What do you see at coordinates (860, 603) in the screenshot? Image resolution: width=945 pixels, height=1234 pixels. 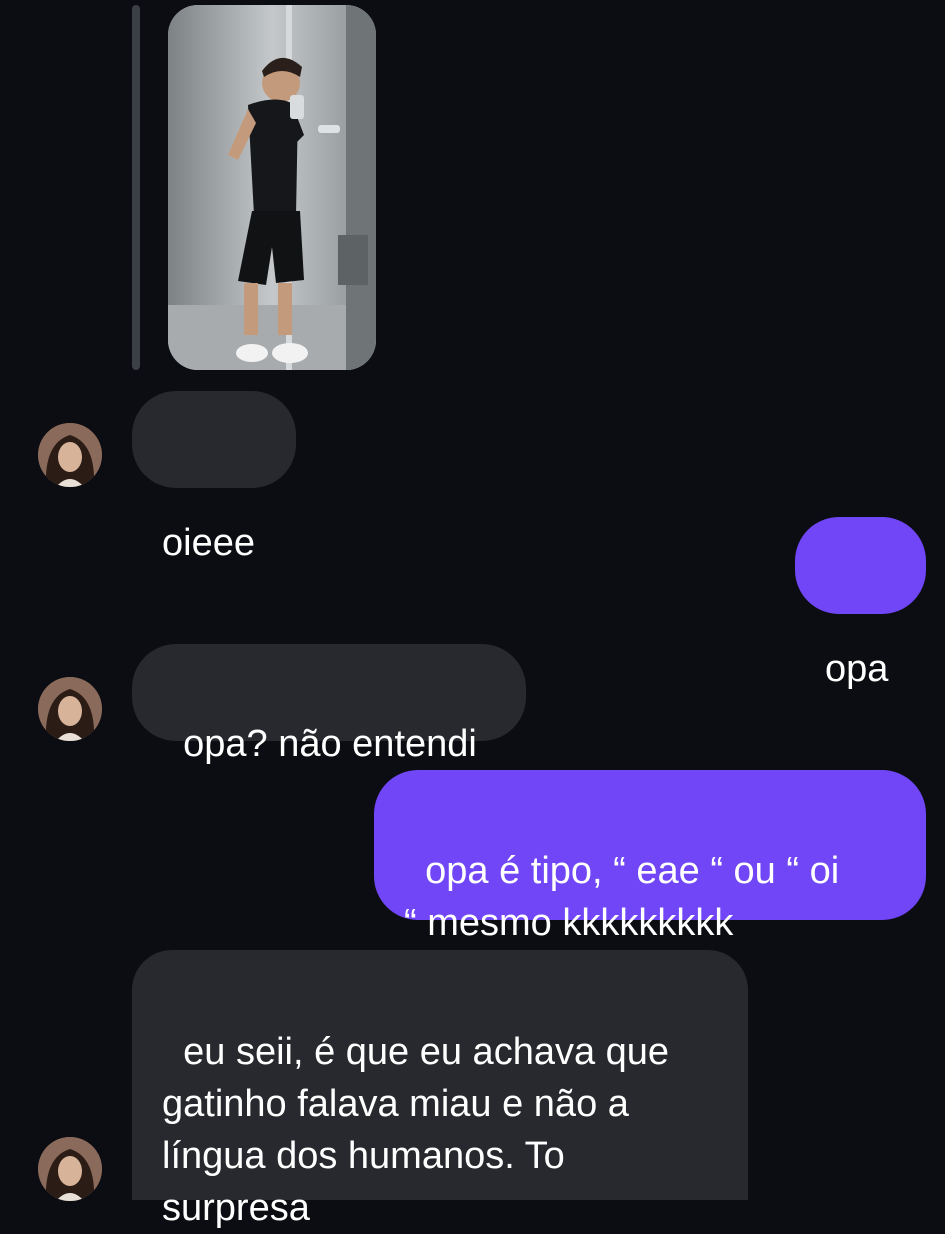 I see `message-bubble-outgoing: opa` at bounding box center [860, 603].